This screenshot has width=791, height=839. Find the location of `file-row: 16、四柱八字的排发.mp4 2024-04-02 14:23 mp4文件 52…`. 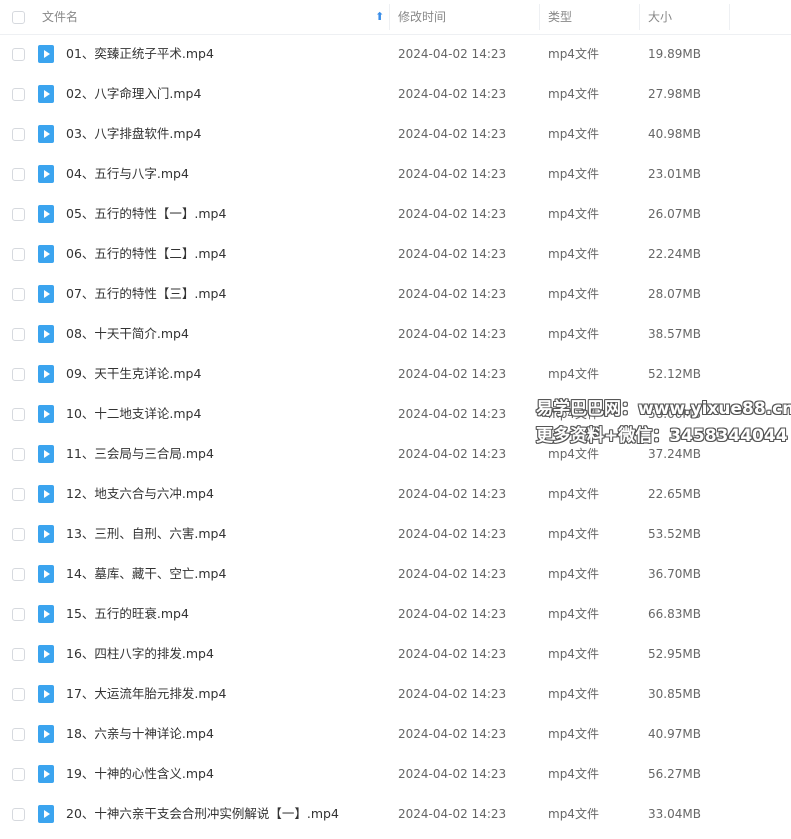

file-row: 16、四柱八字的排发.mp4 2024-04-02 14:23 mp4文件 52… is located at coordinates (395, 654).